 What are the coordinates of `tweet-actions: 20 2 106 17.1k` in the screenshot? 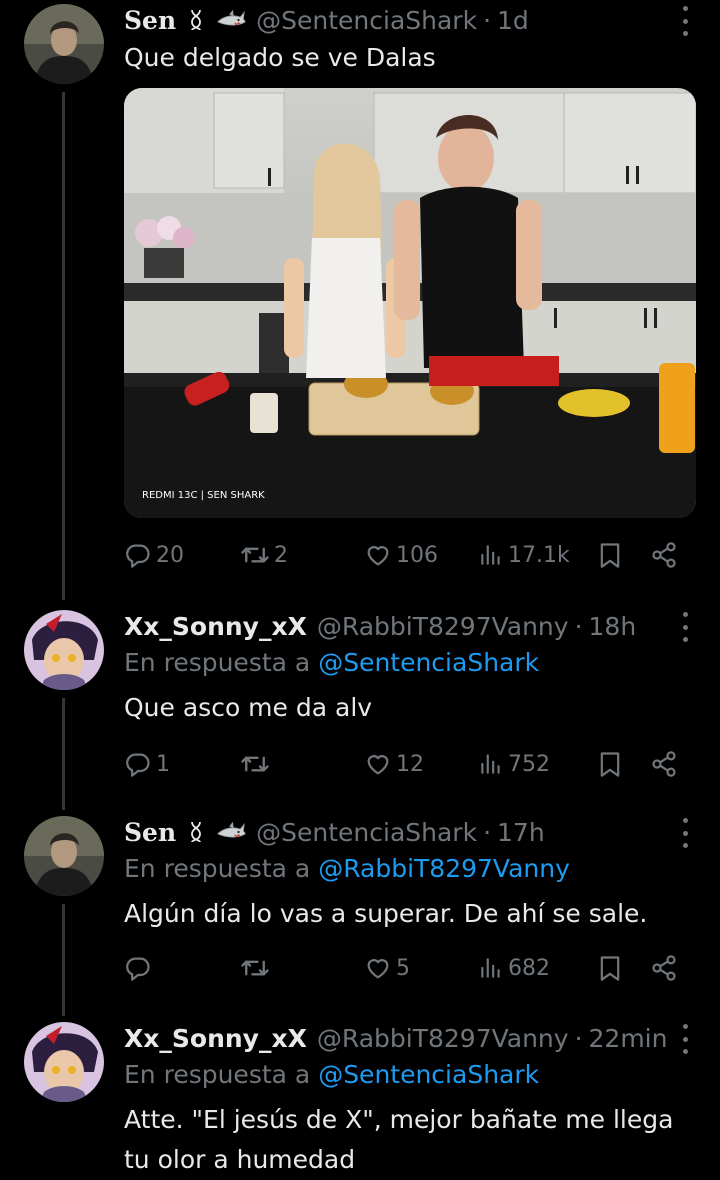 It's located at (404, 555).